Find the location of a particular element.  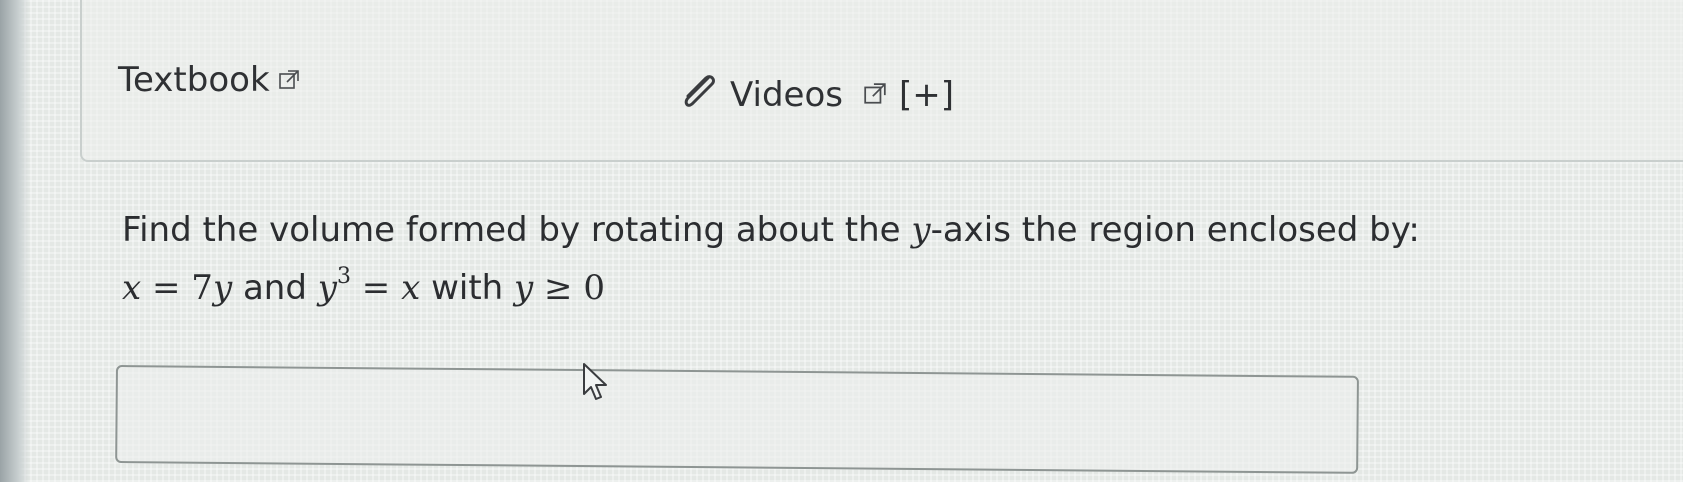

cond-op: ≥ is located at coordinates (558, 288).